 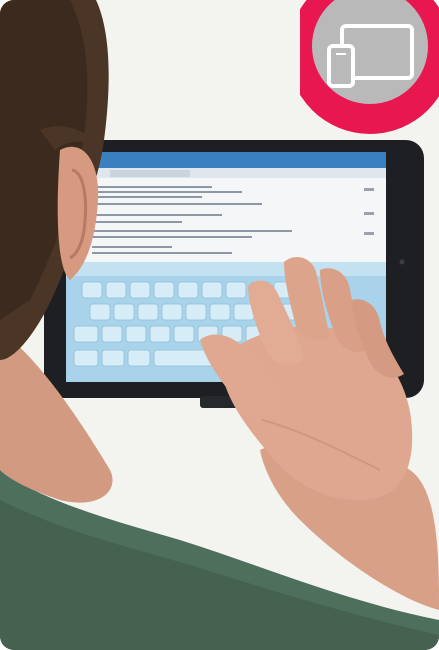 I want to click on device-badge, so click(x=369, y=67).